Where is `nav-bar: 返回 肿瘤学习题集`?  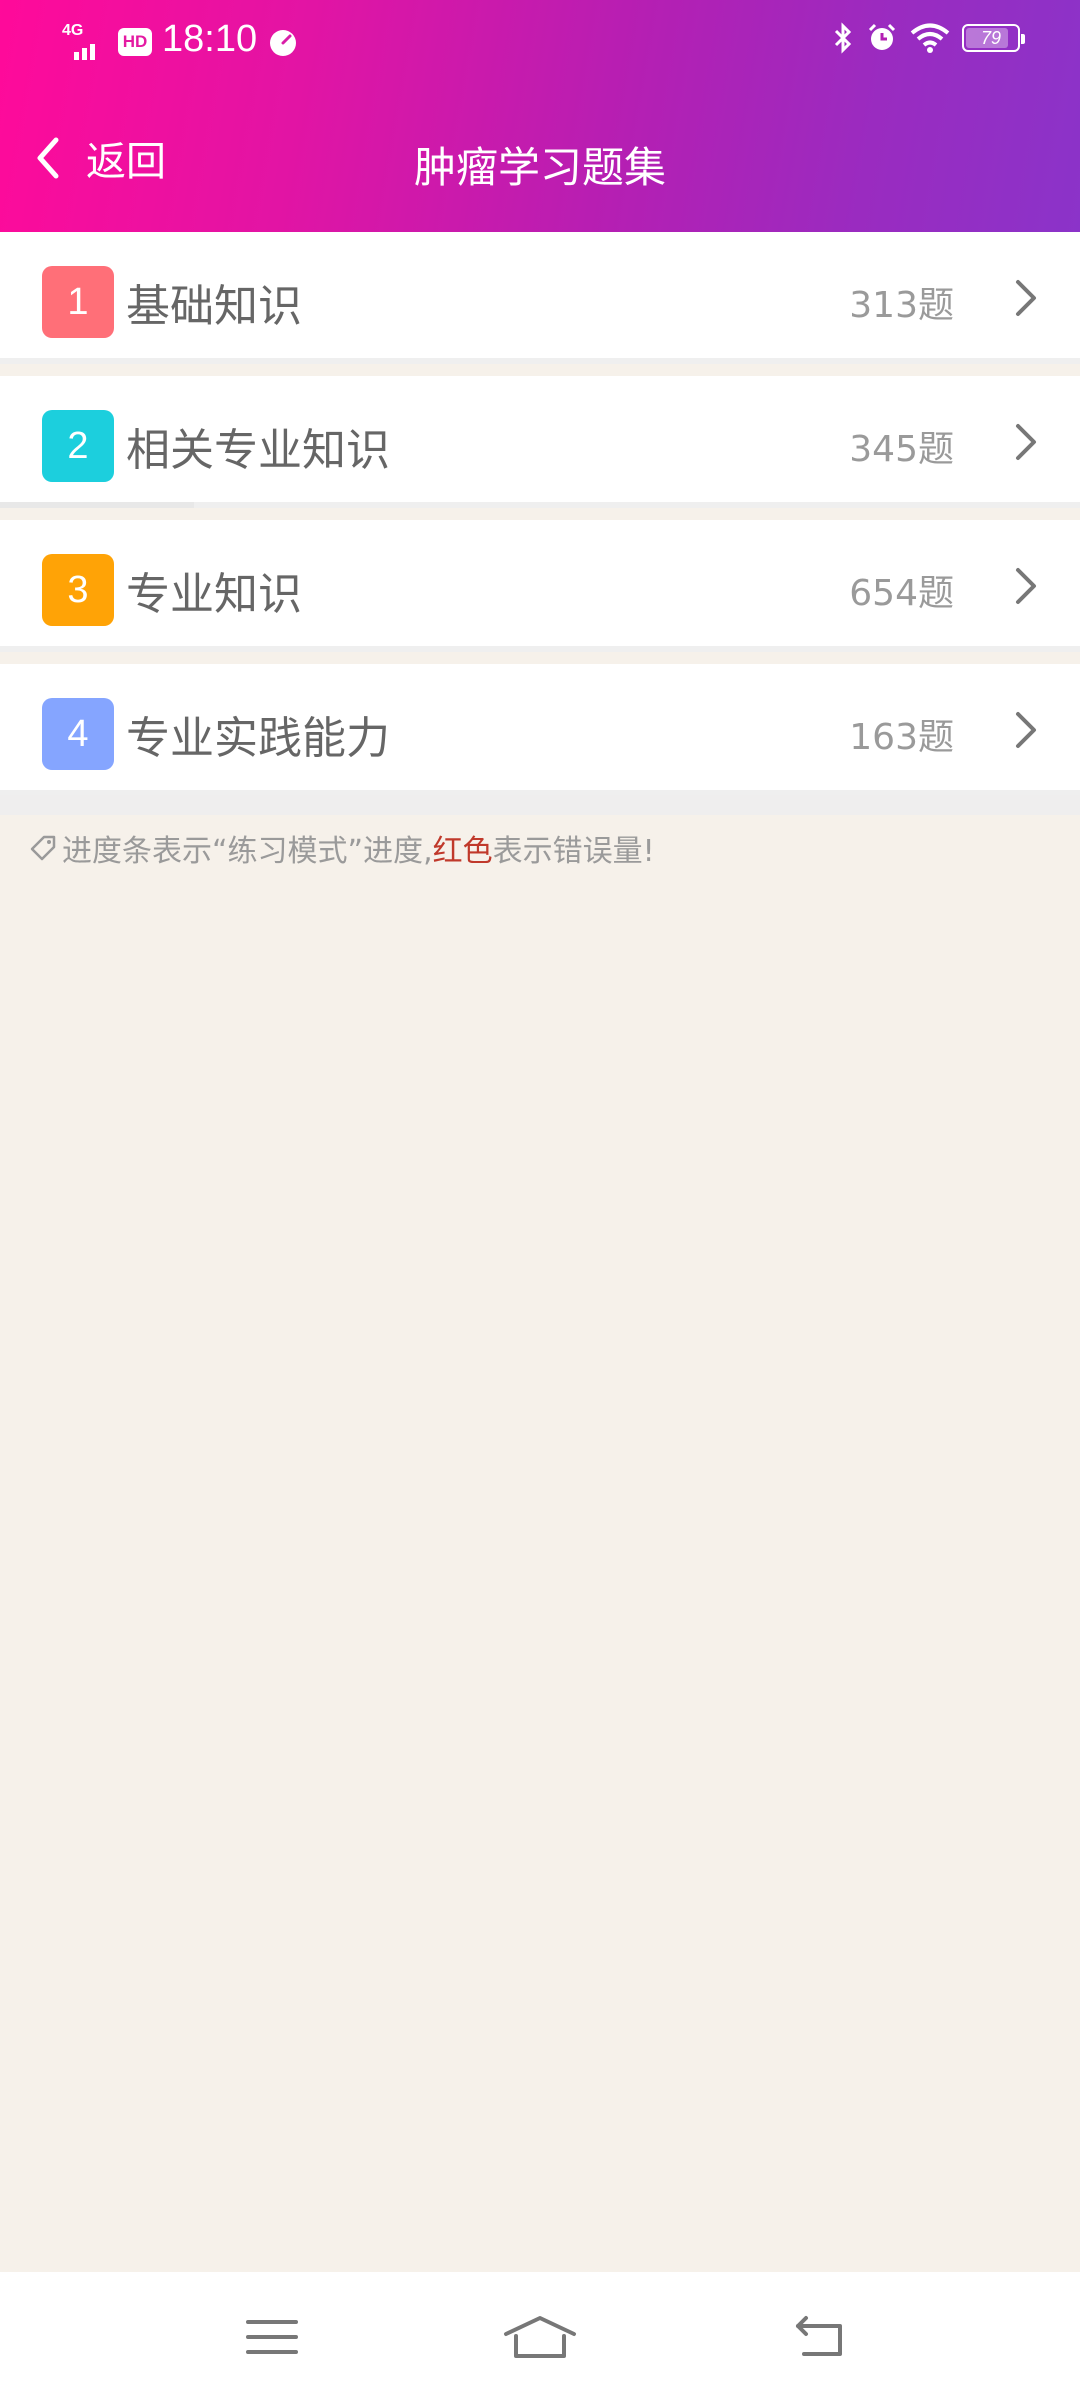 nav-bar: 返回 肿瘤学习题集 is located at coordinates (540, 158).